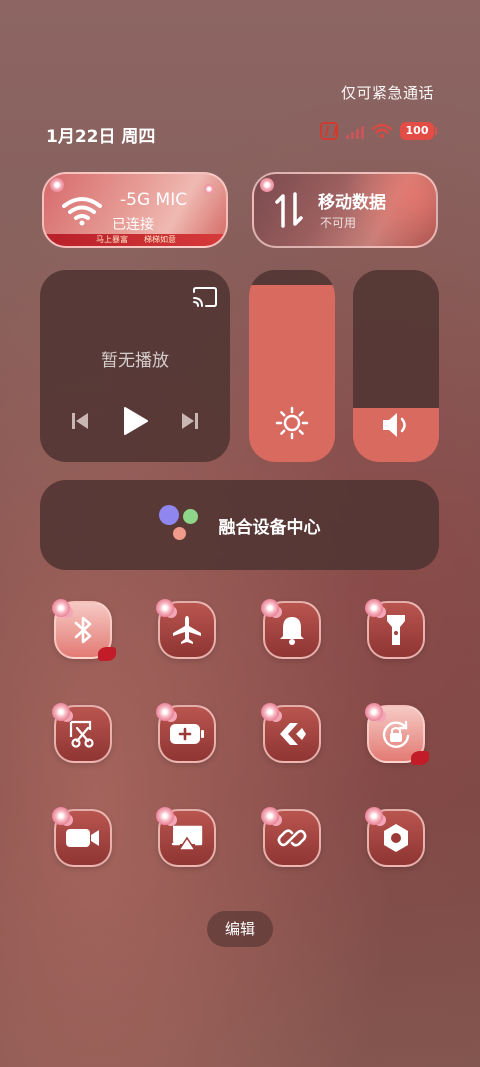 The height and width of the screenshot is (1067, 480). I want to click on brightness-slider, so click(292, 366).